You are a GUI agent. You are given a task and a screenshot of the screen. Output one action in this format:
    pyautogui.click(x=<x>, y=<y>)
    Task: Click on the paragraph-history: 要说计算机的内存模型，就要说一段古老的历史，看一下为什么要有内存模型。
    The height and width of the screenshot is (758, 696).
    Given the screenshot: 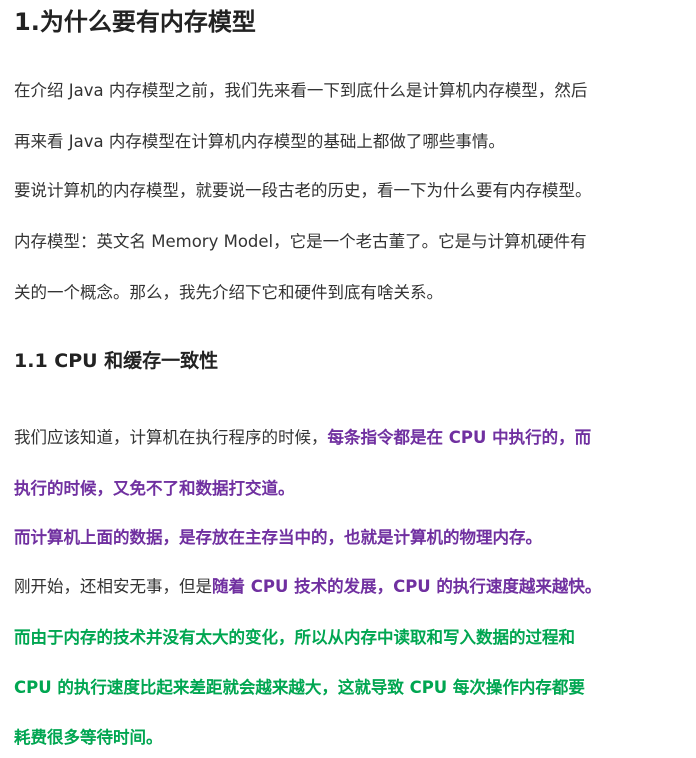 What is the action you would take?
    pyautogui.click(x=303, y=190)
    